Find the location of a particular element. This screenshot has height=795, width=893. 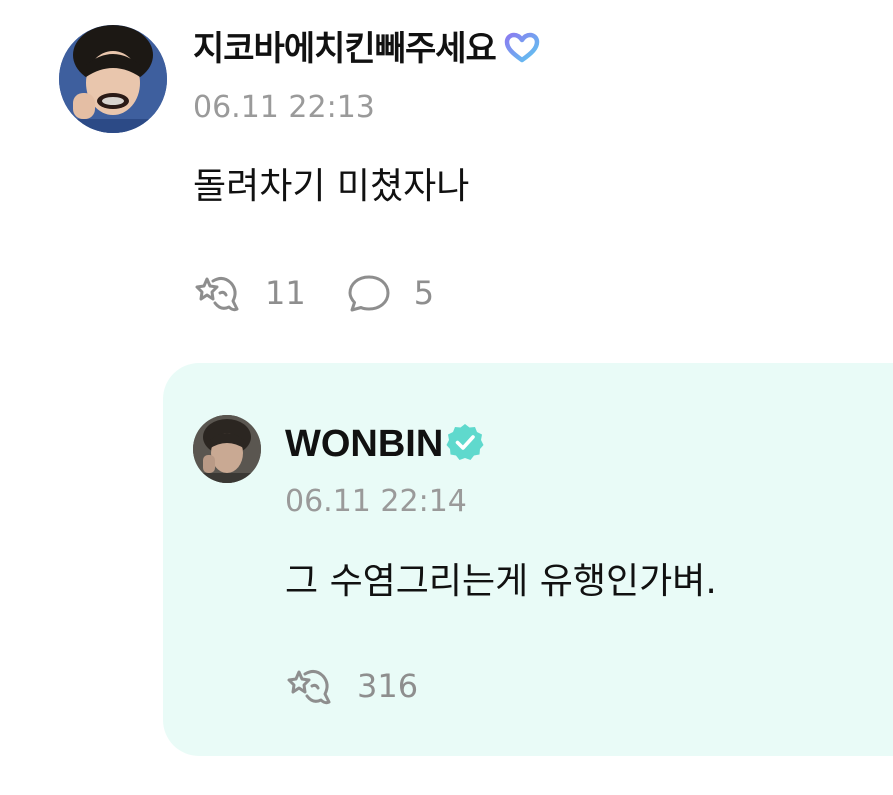

heart-membership-icon is located at coordinates (522, 46).